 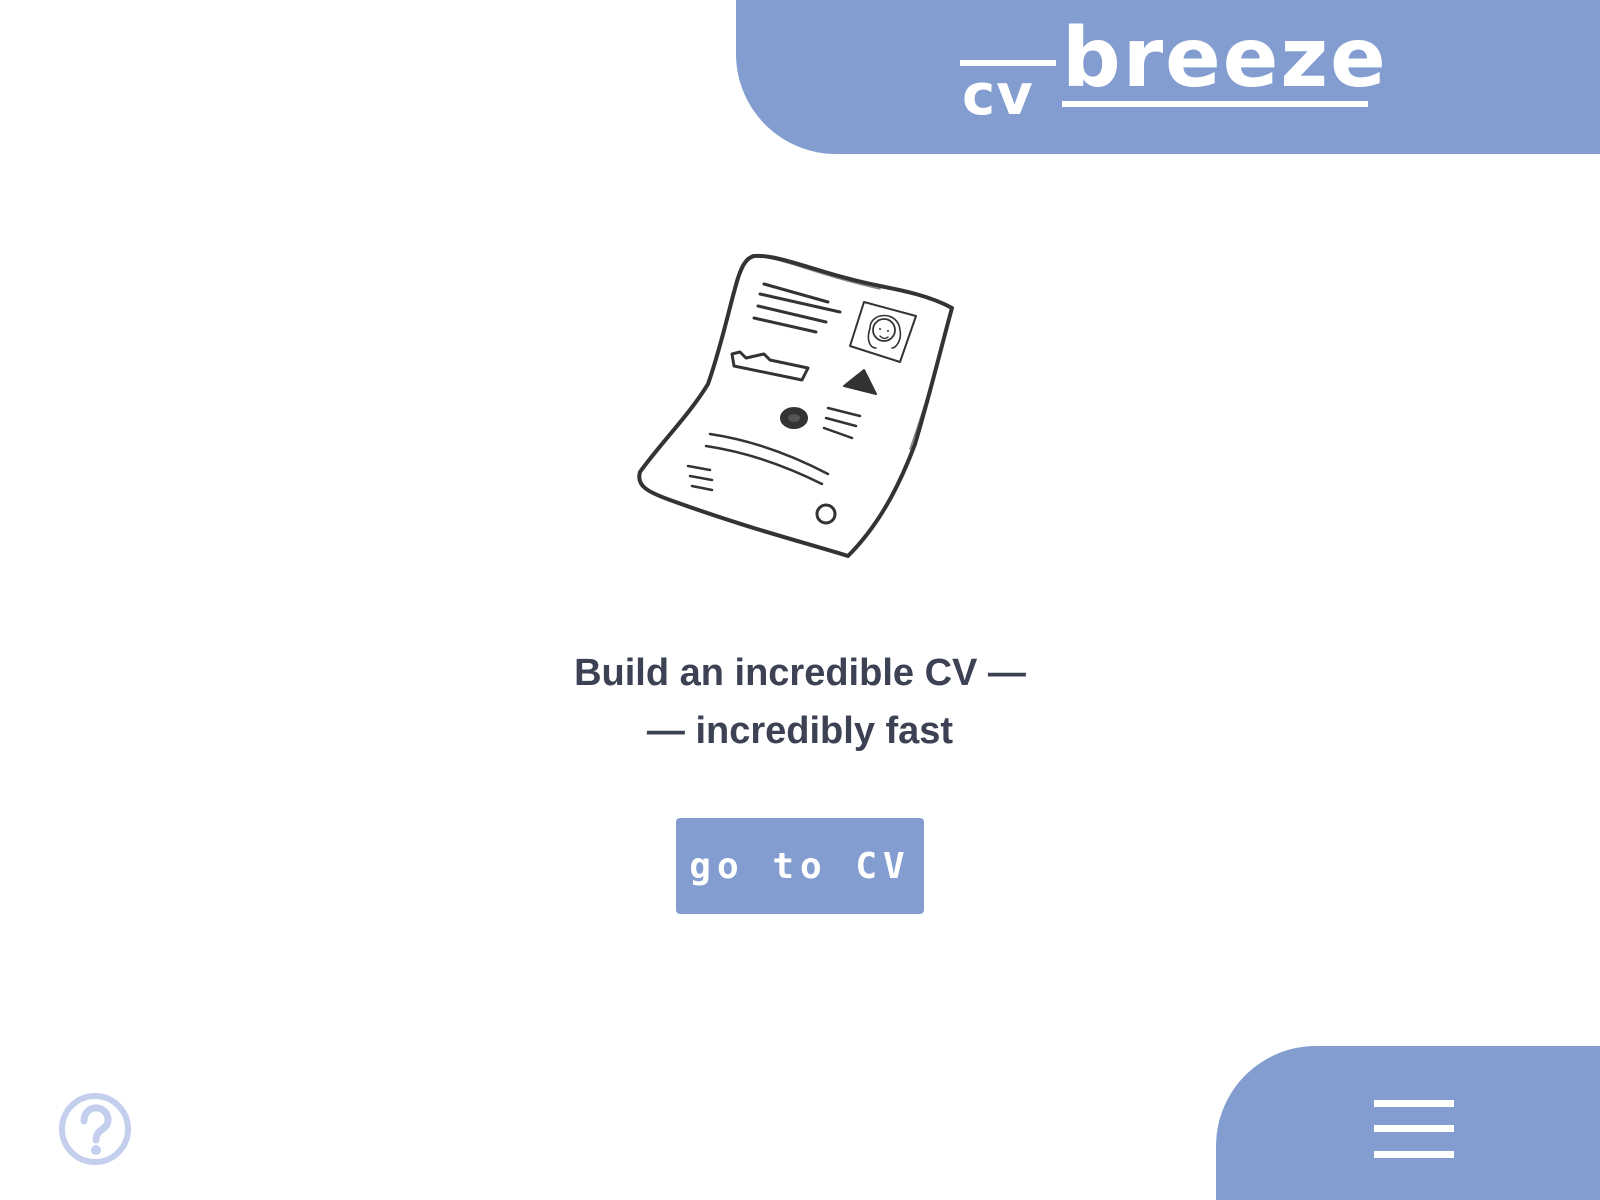 I want to click on go-to-cv-button: go to CV, so click(x=800, y=866).